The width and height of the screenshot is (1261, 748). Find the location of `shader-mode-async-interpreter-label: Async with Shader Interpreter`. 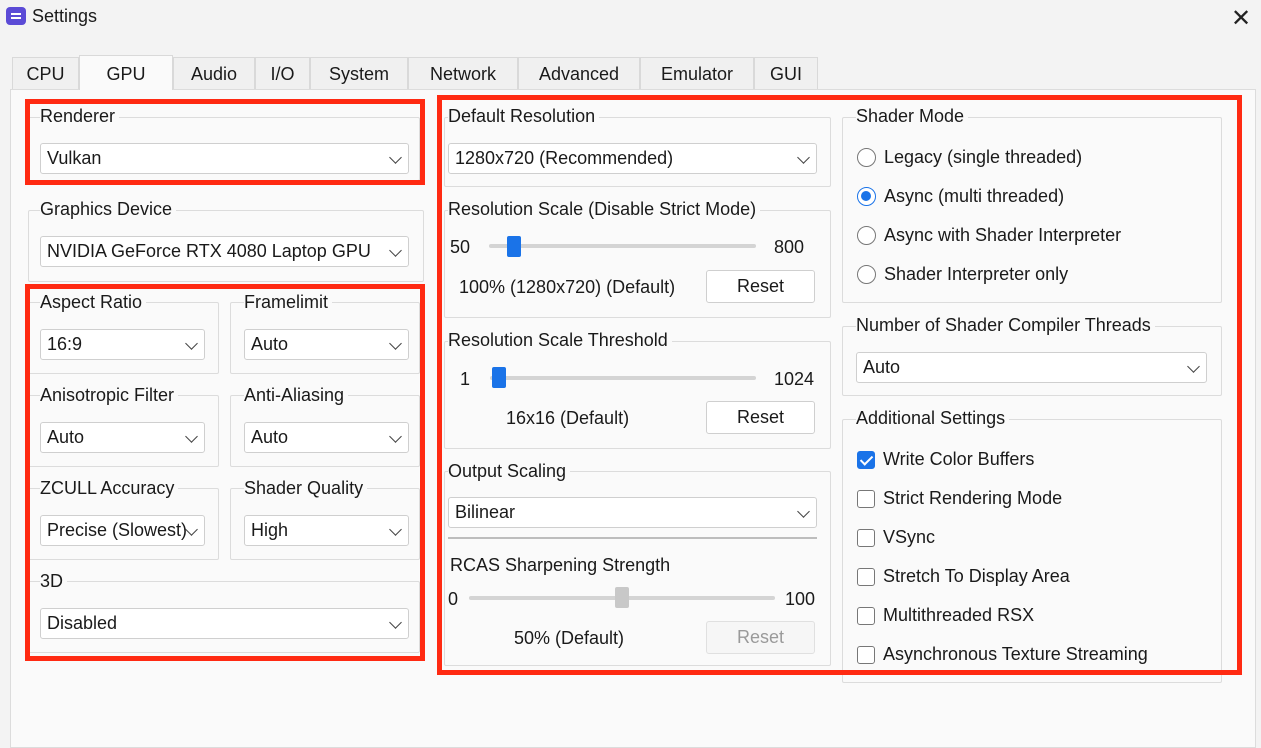

shader-mode-async-interpreter-label: Async with Shader Interpreter is located at coordinates (1003, 235).